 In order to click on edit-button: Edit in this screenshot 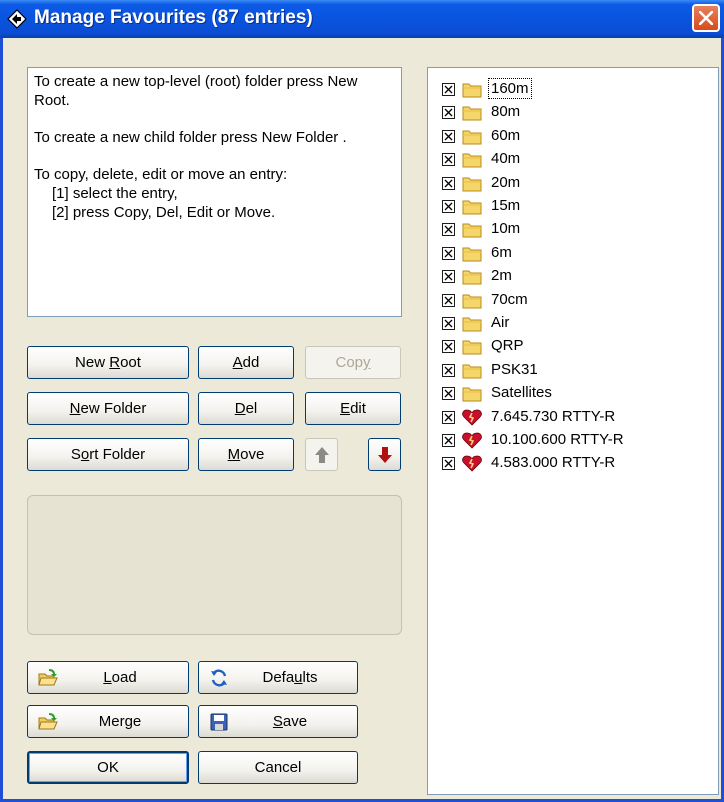, I will do `click(353, 408)`.